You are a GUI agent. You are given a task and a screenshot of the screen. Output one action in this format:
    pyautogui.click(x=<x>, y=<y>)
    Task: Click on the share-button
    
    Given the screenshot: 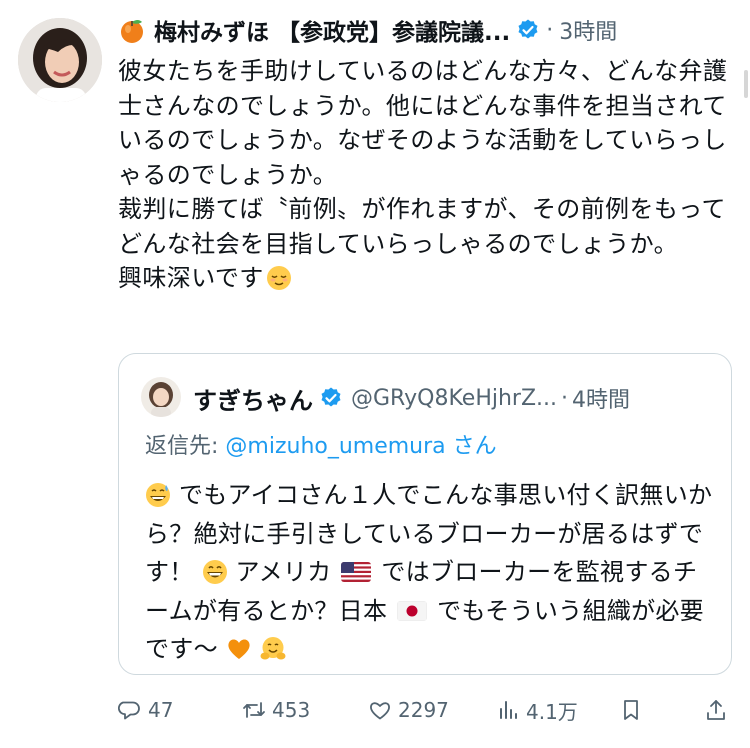 What is the action you would take?
    pyautogui.click(x=719, y=710)
    